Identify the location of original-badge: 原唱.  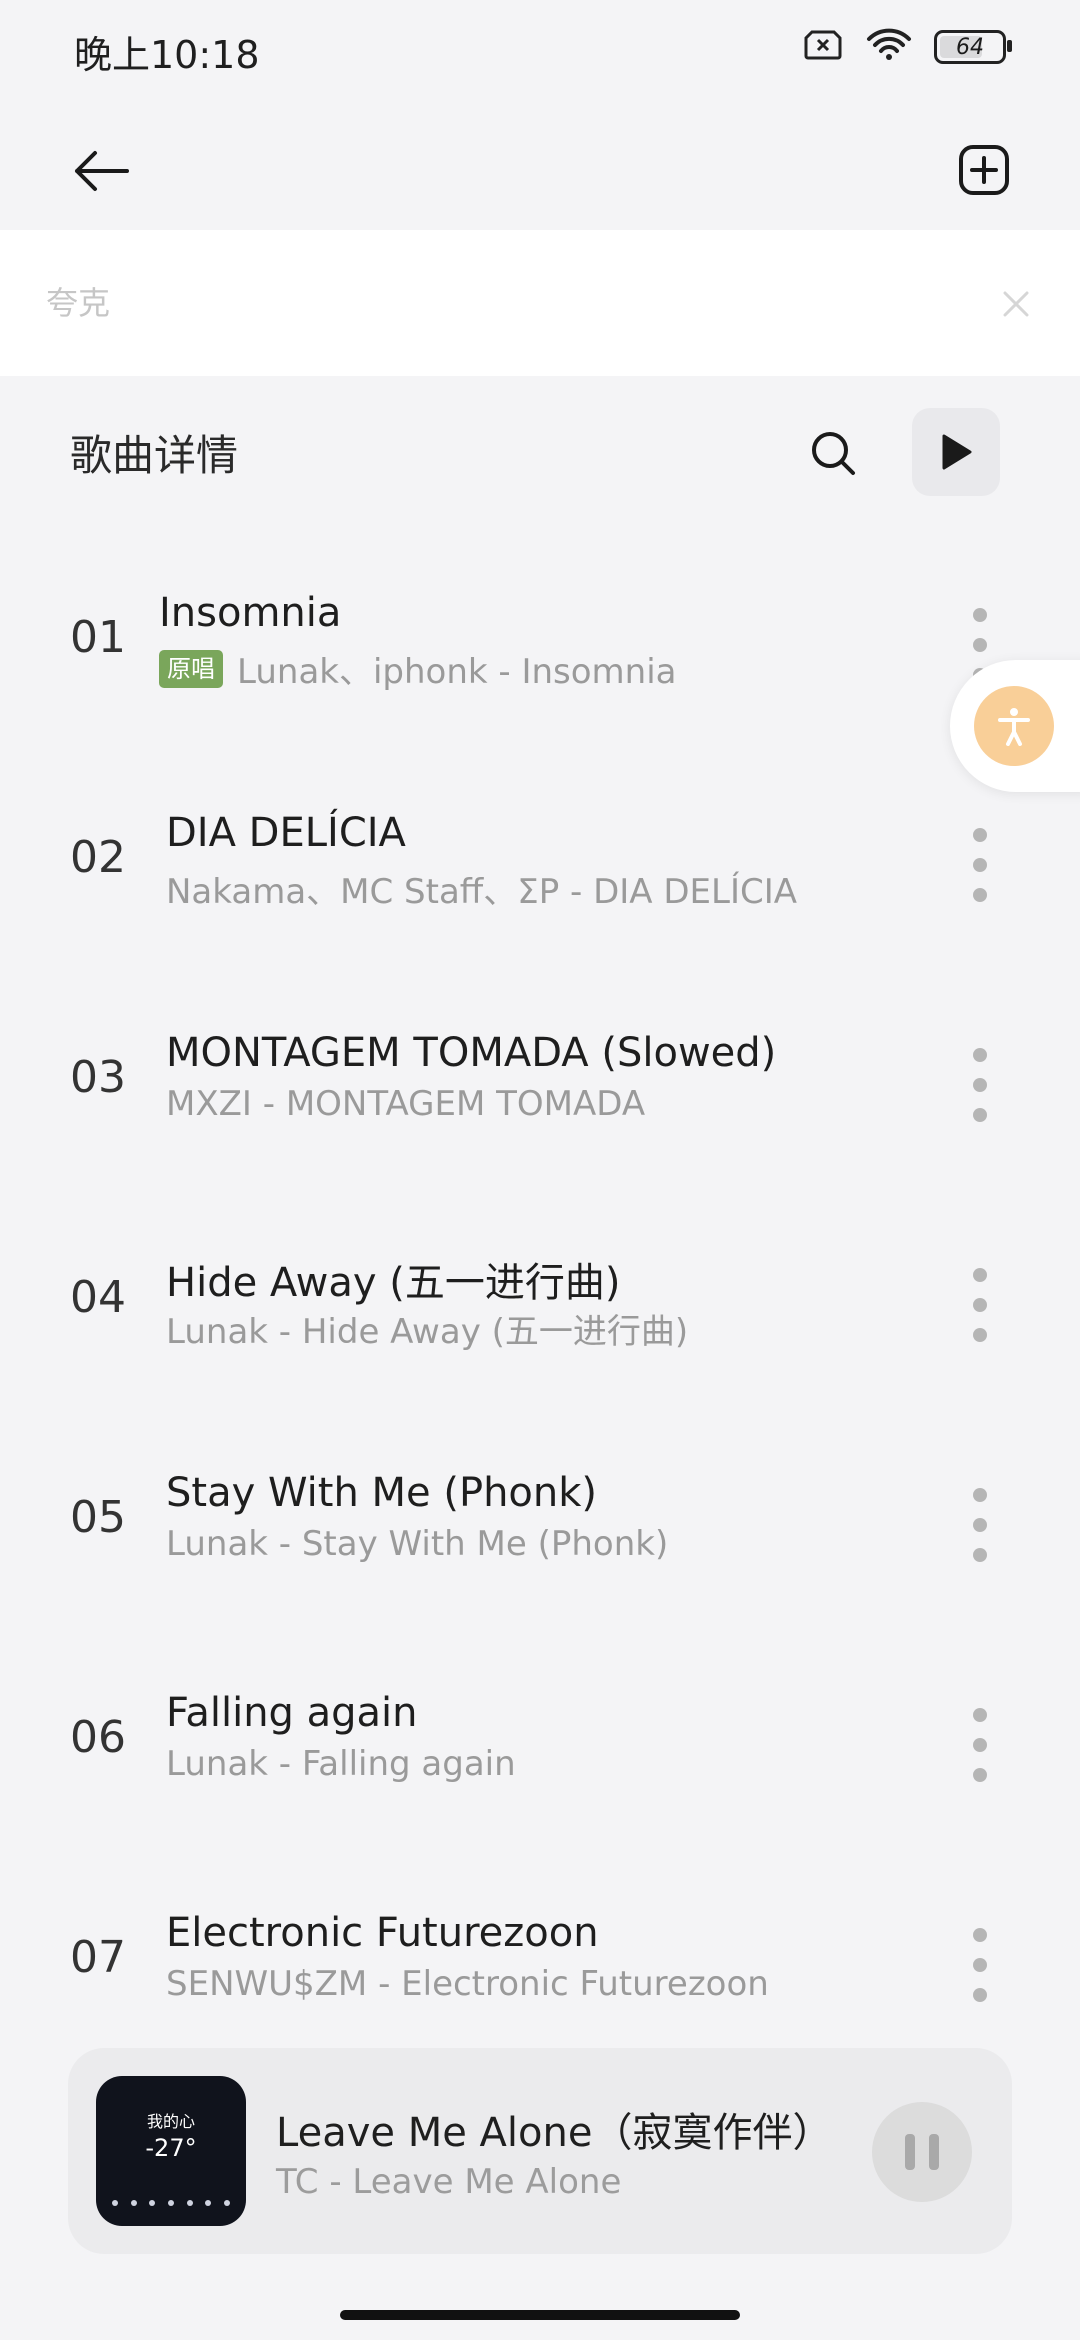
(191, 668).